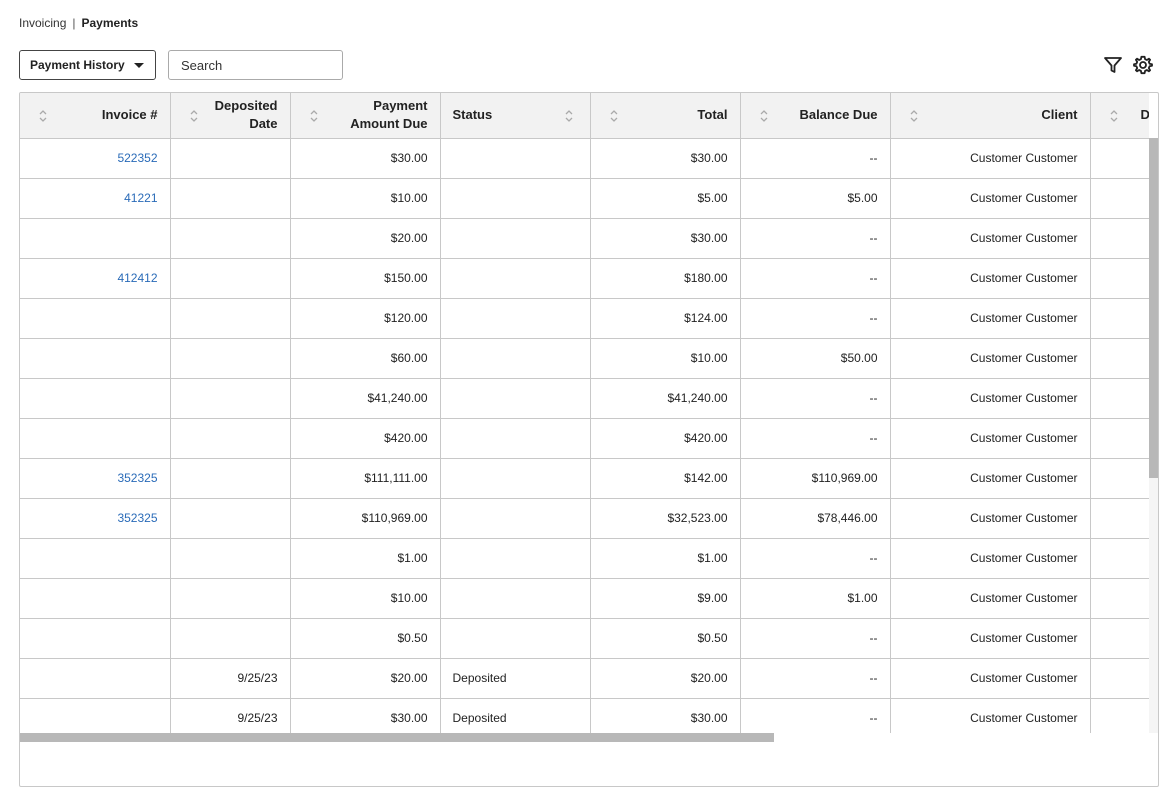 The image size is (1173, 794). What do you see at coordinates (397, 737) in the screenshot?
I see `horizontal-scrollbar-thumb` at bounding box center [397, 737].